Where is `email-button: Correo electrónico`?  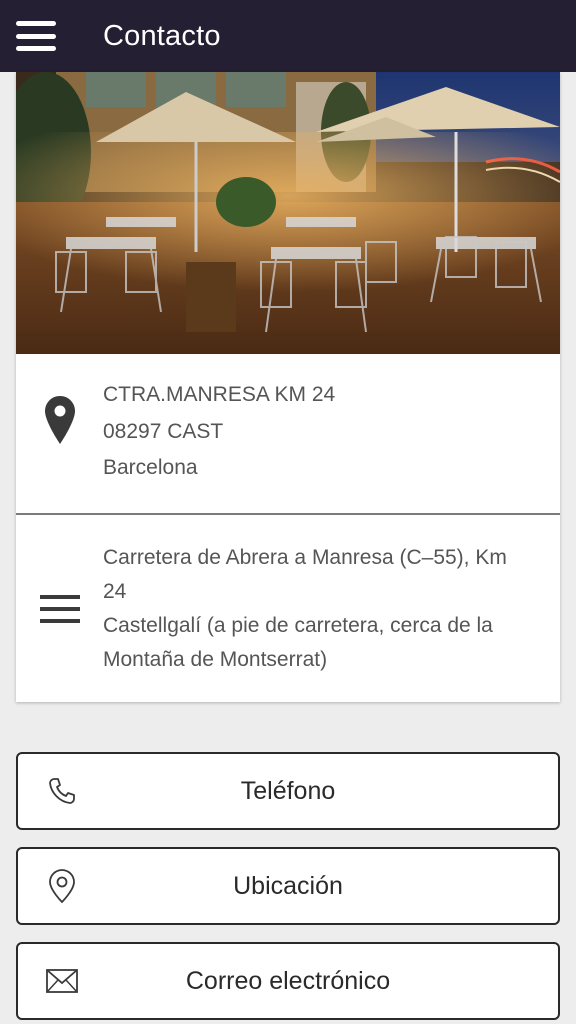
email-button: Correo electrónico is located at coordinates (288, 981).